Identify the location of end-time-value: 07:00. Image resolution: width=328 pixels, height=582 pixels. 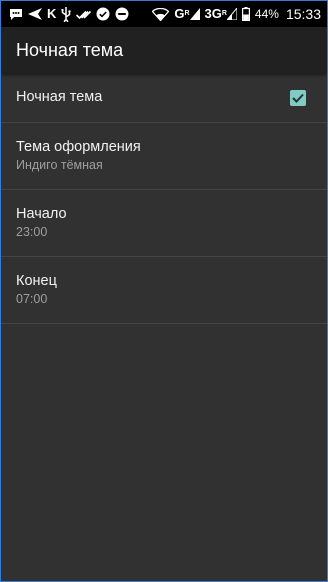
(32, 299).